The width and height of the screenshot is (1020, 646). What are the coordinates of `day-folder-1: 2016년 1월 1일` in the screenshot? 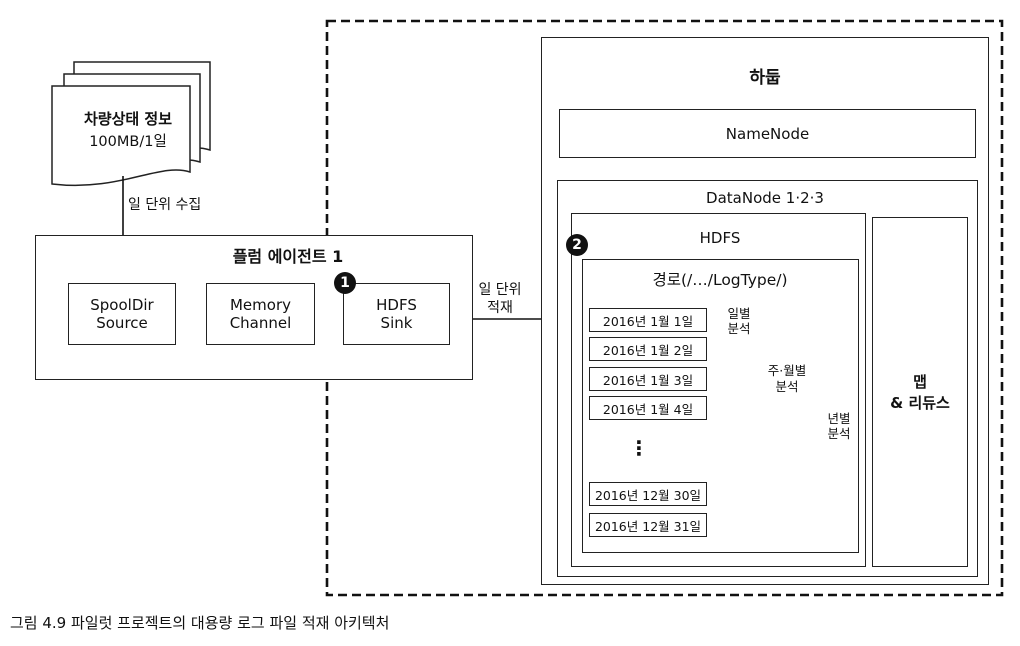 It's located at (648, 320).